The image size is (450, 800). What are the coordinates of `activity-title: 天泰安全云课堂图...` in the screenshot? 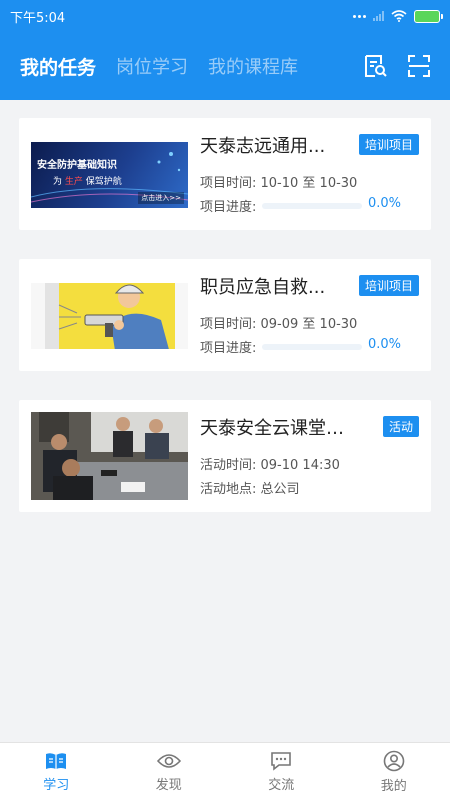 It's located at (280, 428).